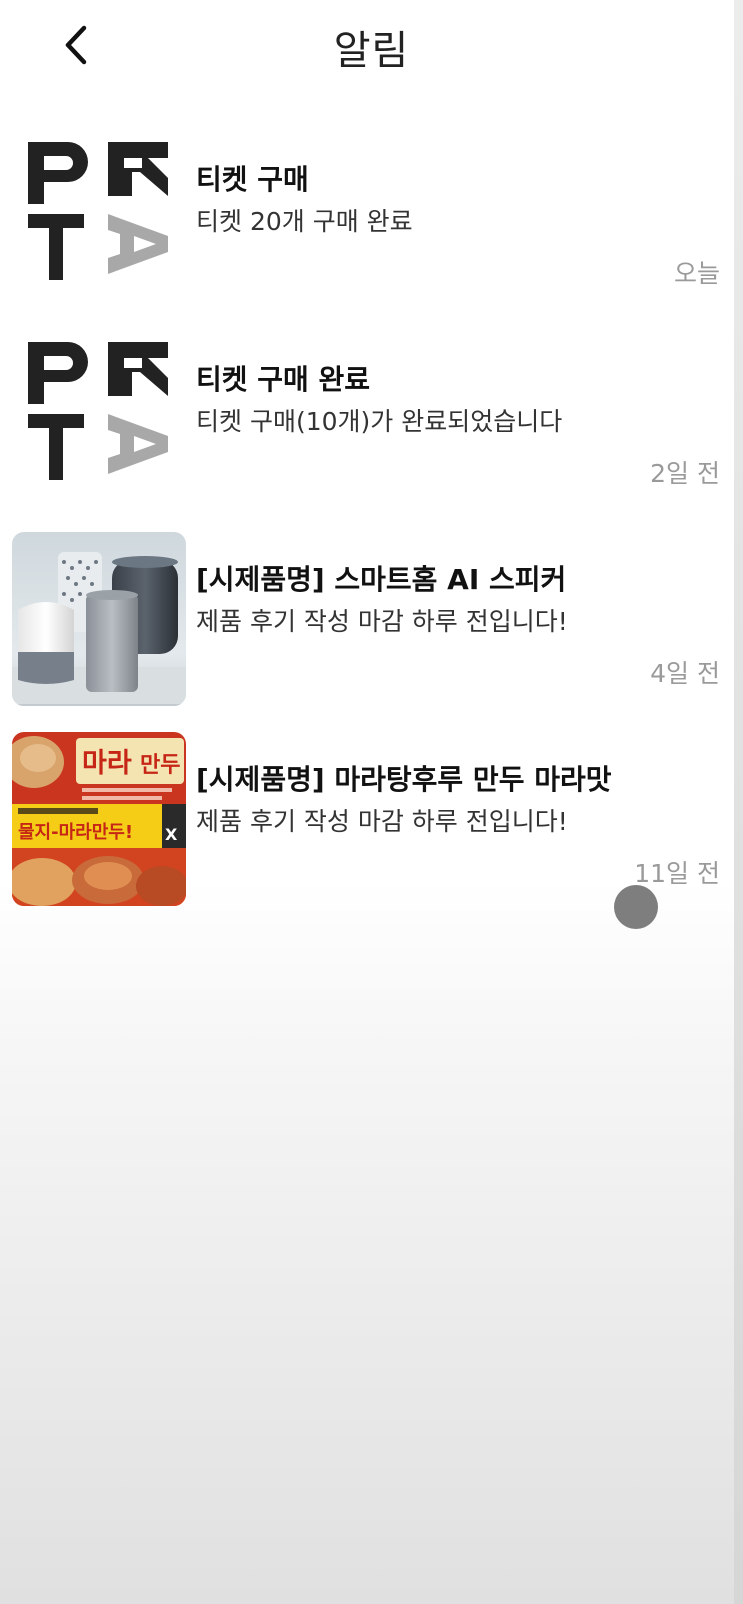  I want to click on smart-speaker-thumbnail, so click(99, 619).